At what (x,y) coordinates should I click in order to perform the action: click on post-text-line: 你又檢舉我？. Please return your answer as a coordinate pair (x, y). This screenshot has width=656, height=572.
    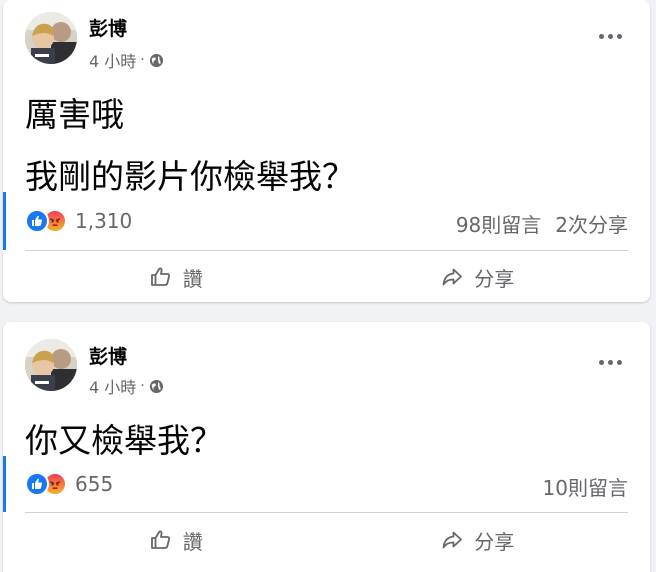
    Looking at the image, I should click on (124, 440).